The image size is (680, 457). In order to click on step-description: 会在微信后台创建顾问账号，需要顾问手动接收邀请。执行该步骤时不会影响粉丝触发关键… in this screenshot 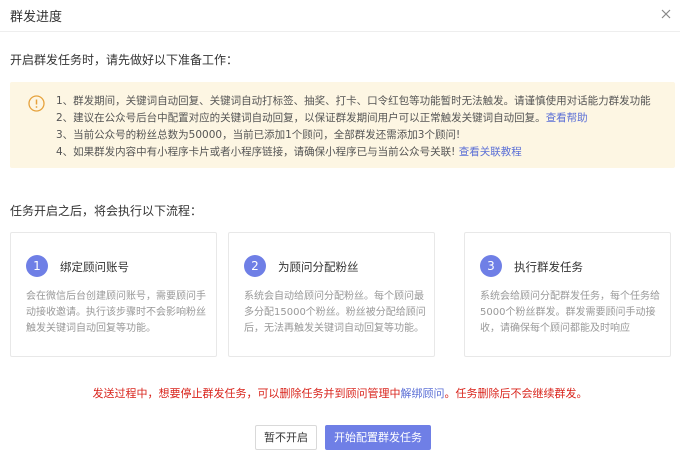, I will do `click(116, 312)`.